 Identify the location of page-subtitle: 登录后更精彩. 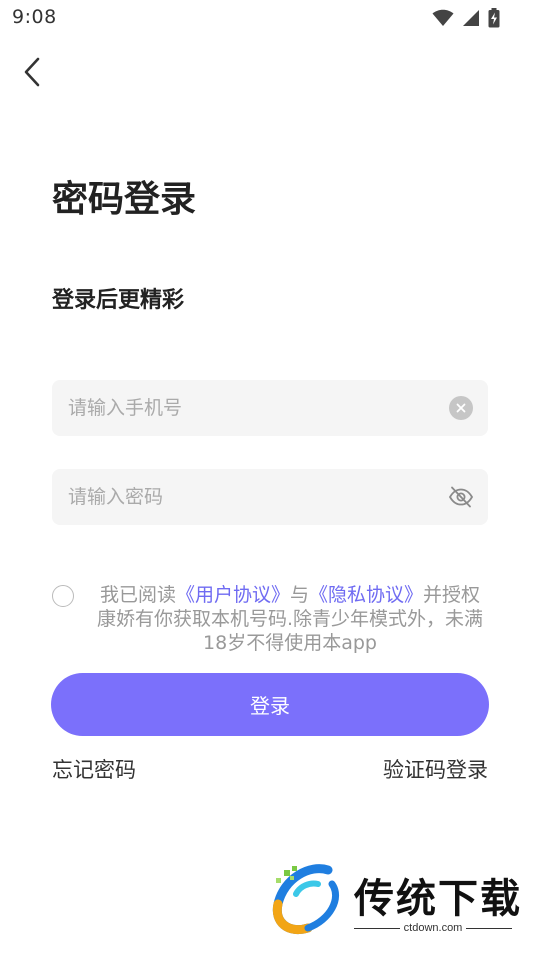
(118, 300).